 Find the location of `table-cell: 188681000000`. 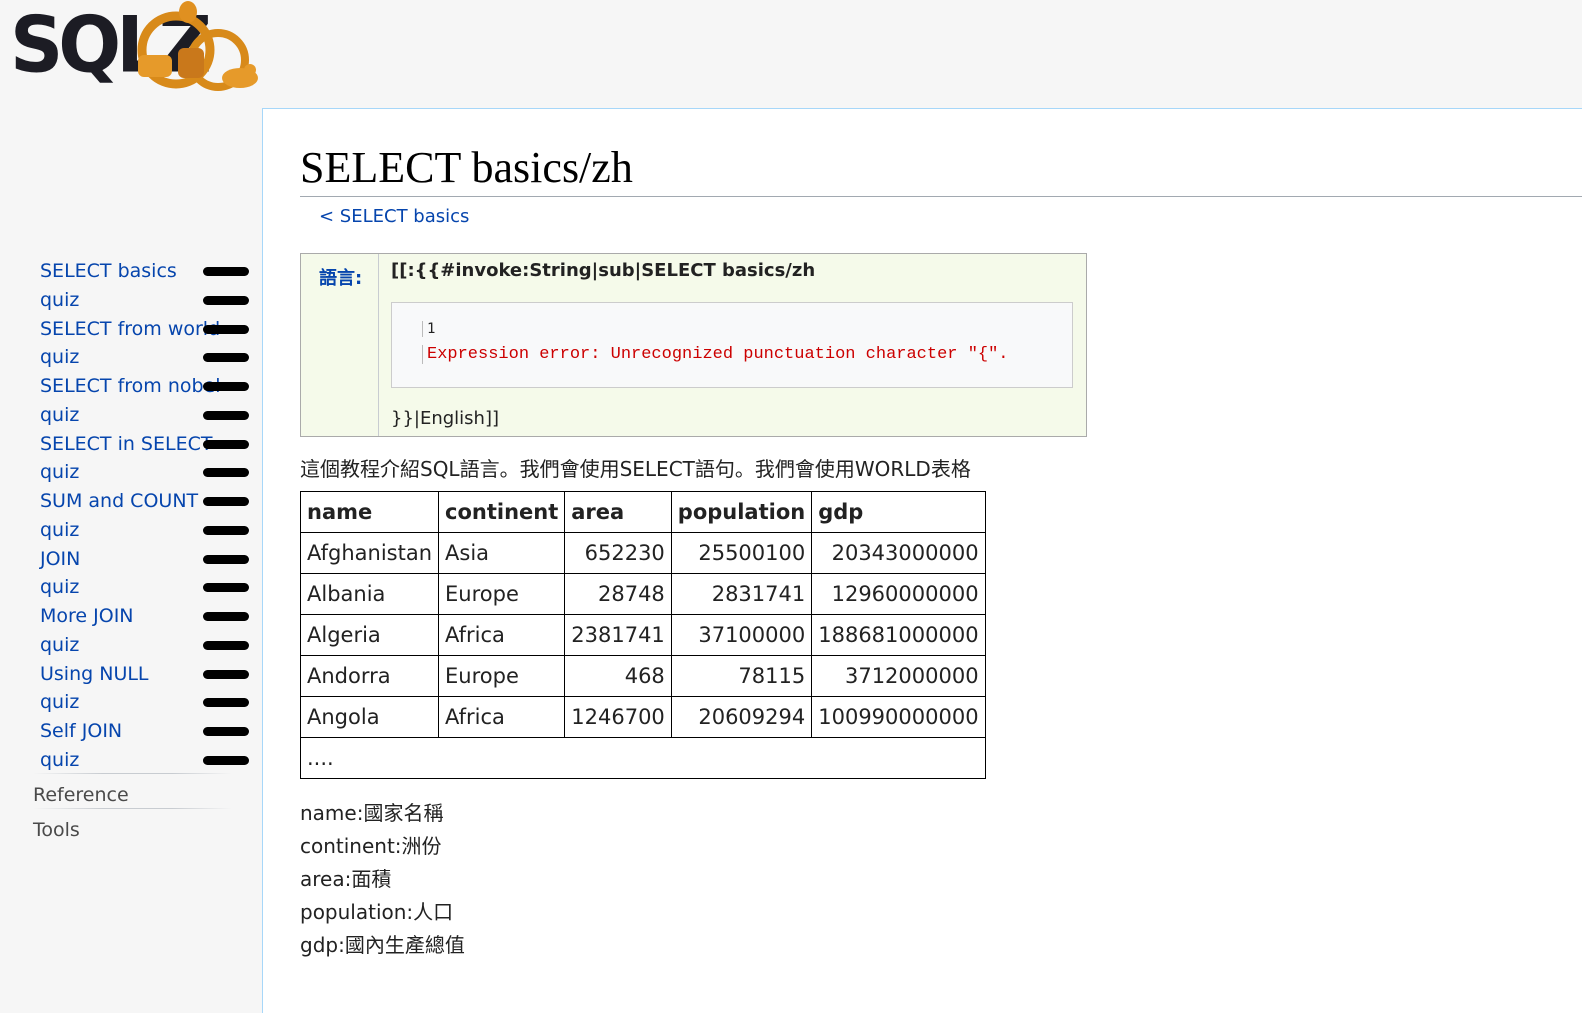

table-cell: 188681000000 is located at coordinates (898, 635).